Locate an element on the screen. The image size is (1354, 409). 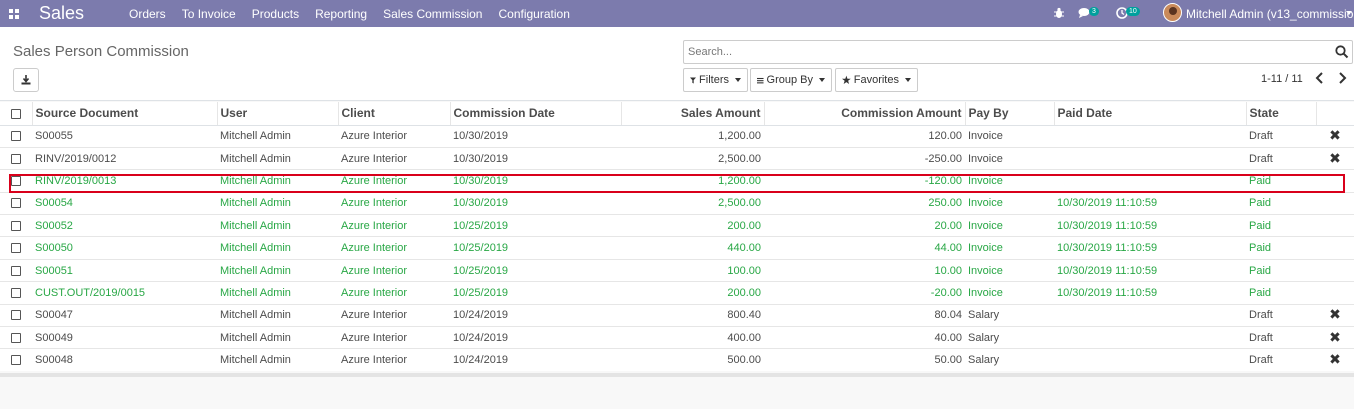
column-header-state: State is located at coordinates (1281, 114).